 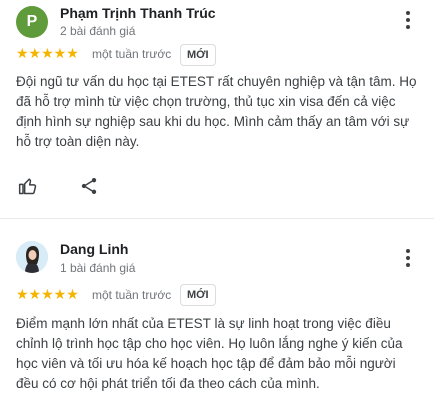 I want to click on avatar: P, so click(x=32, y=22).